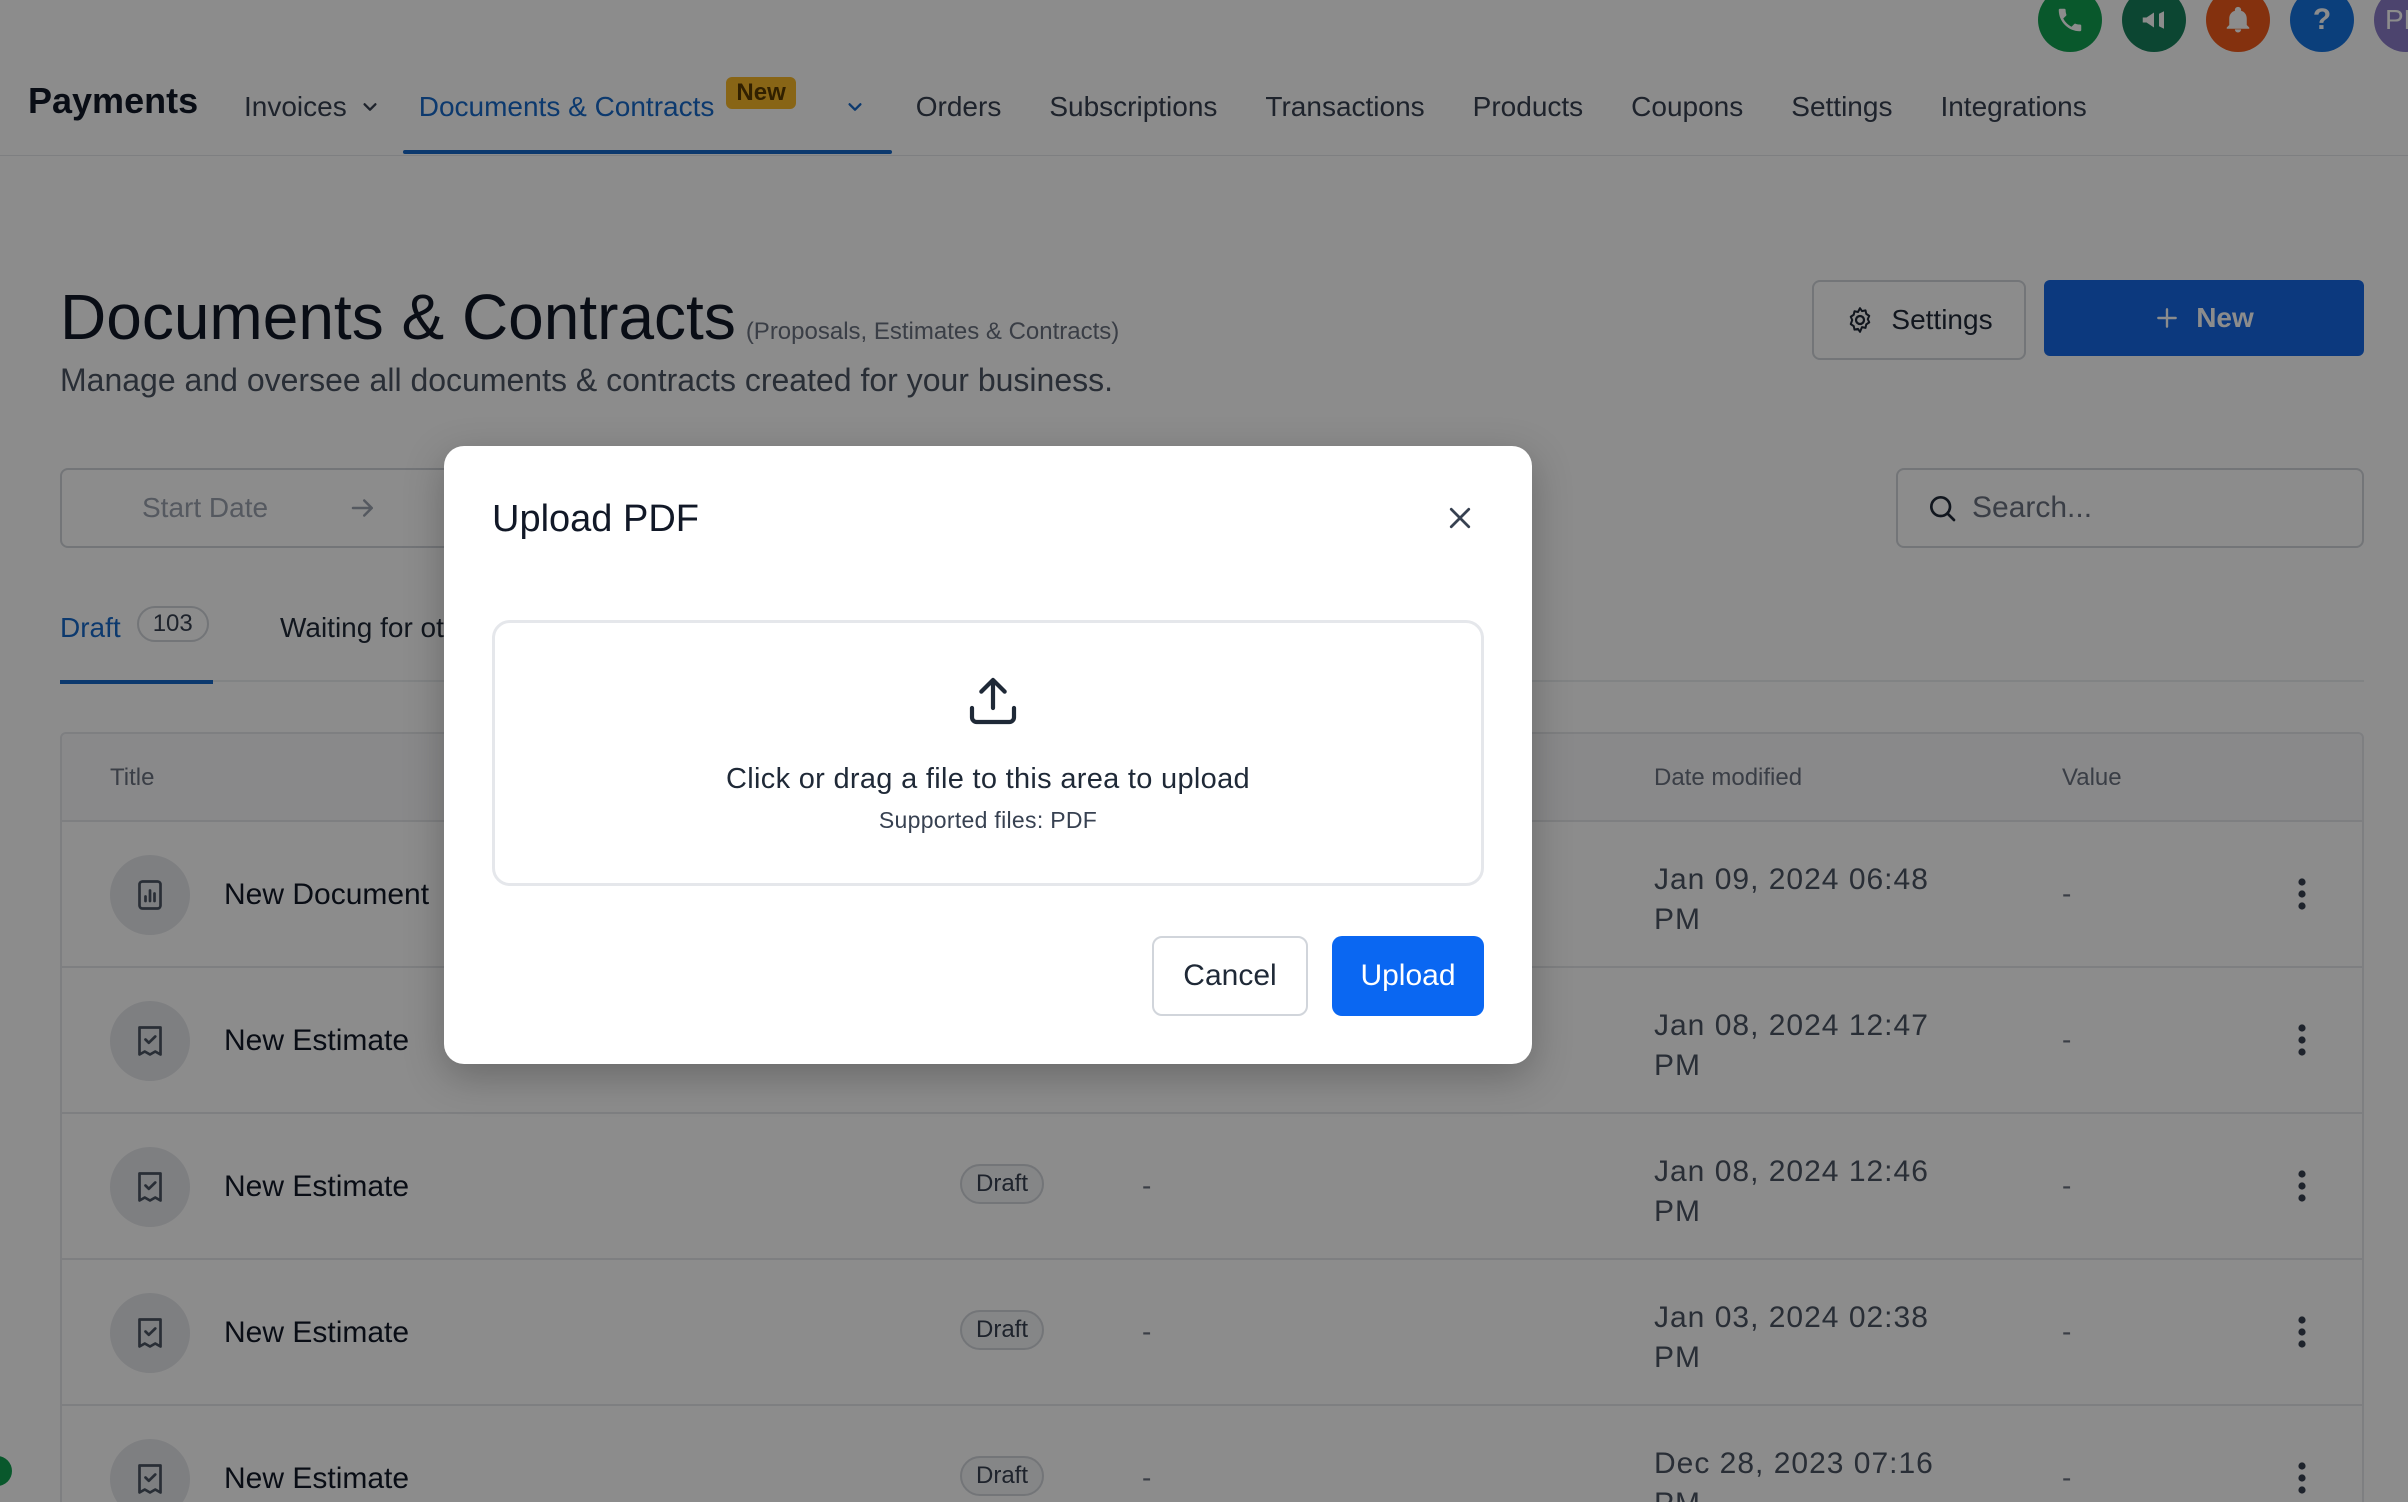 This screenshot has height=1502, width=2408. Describe the element at coordinates (1230, 976) in the screenshot. I see `cancel-button: Cancel` at that location.